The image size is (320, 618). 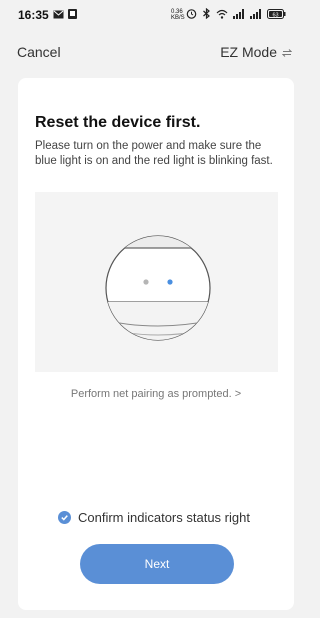 I want to click on ez-mode-label: EZ Mode, so click(x=248, y=52).